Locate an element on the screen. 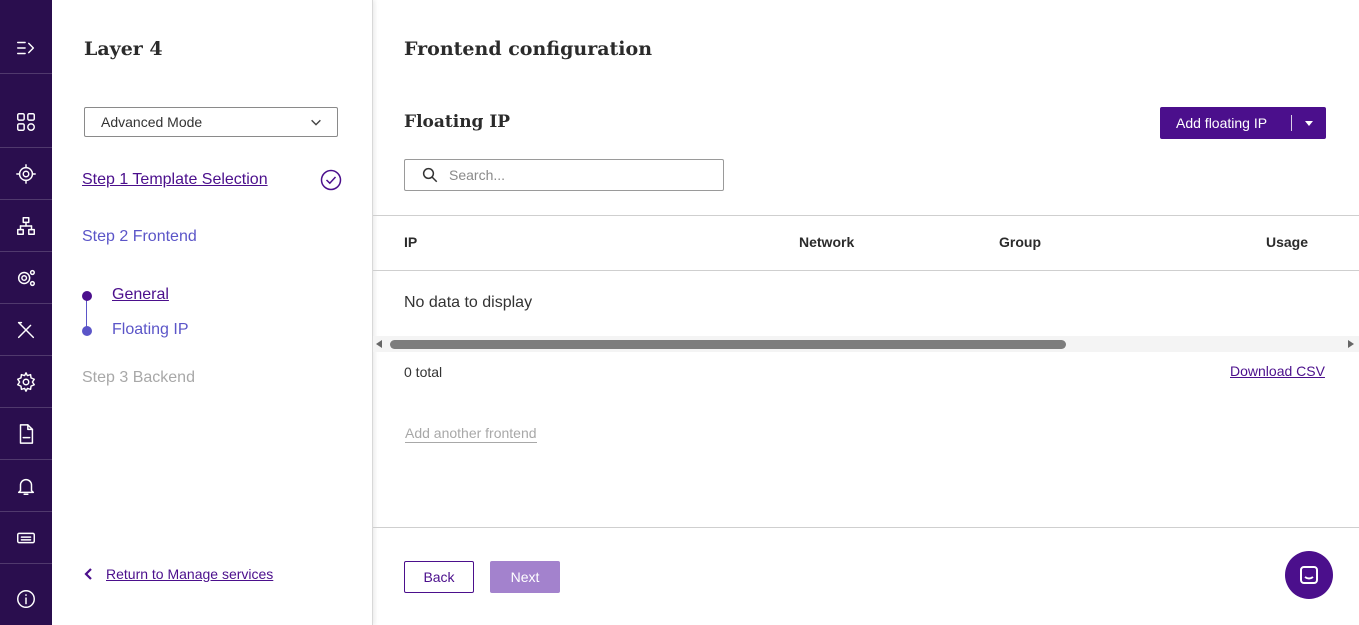 This screenshot has width=1359, height=625. rail-item-info is located at coordinates (26, 598).